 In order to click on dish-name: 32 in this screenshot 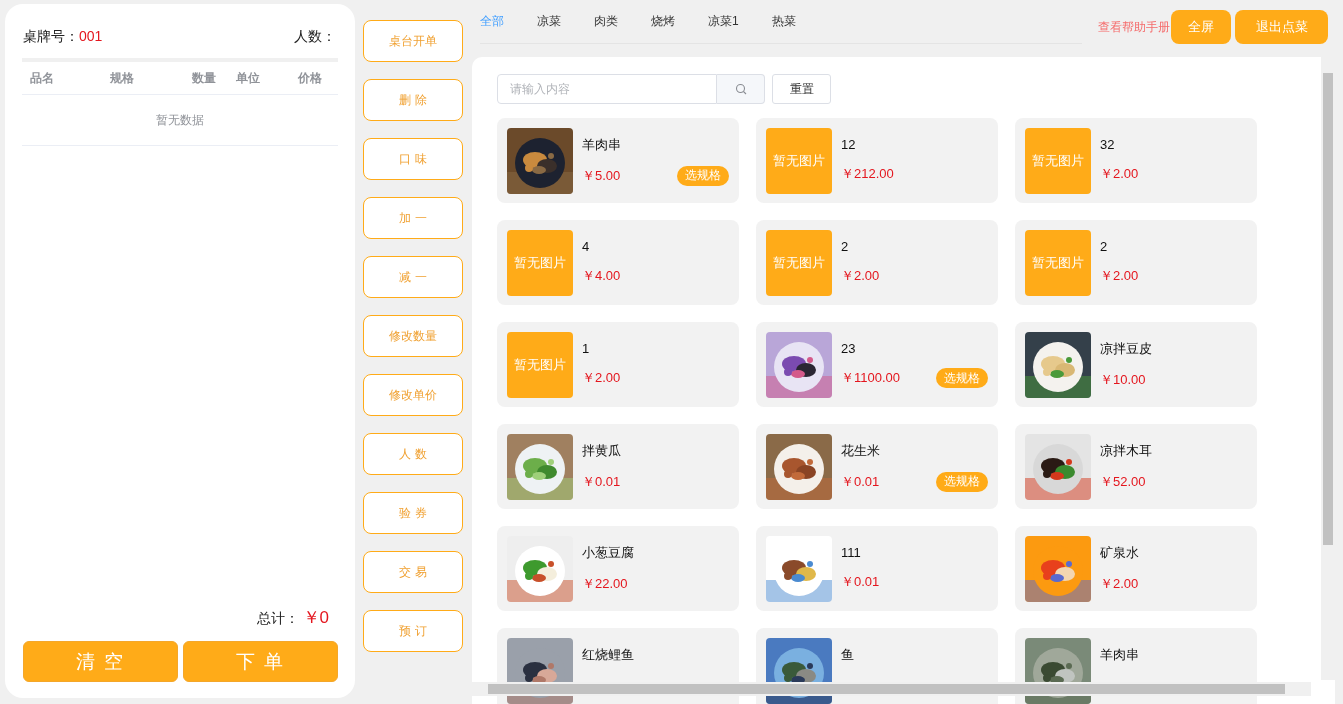, I will do `click(1108, 144)`.